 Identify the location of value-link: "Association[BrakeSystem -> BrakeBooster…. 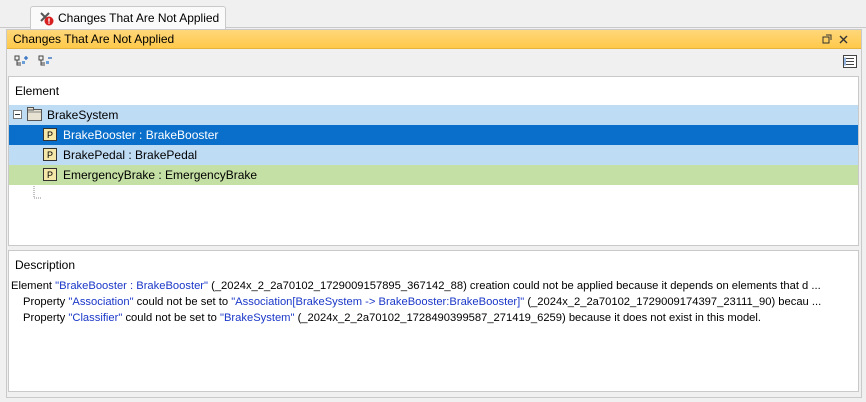
(377, 302).